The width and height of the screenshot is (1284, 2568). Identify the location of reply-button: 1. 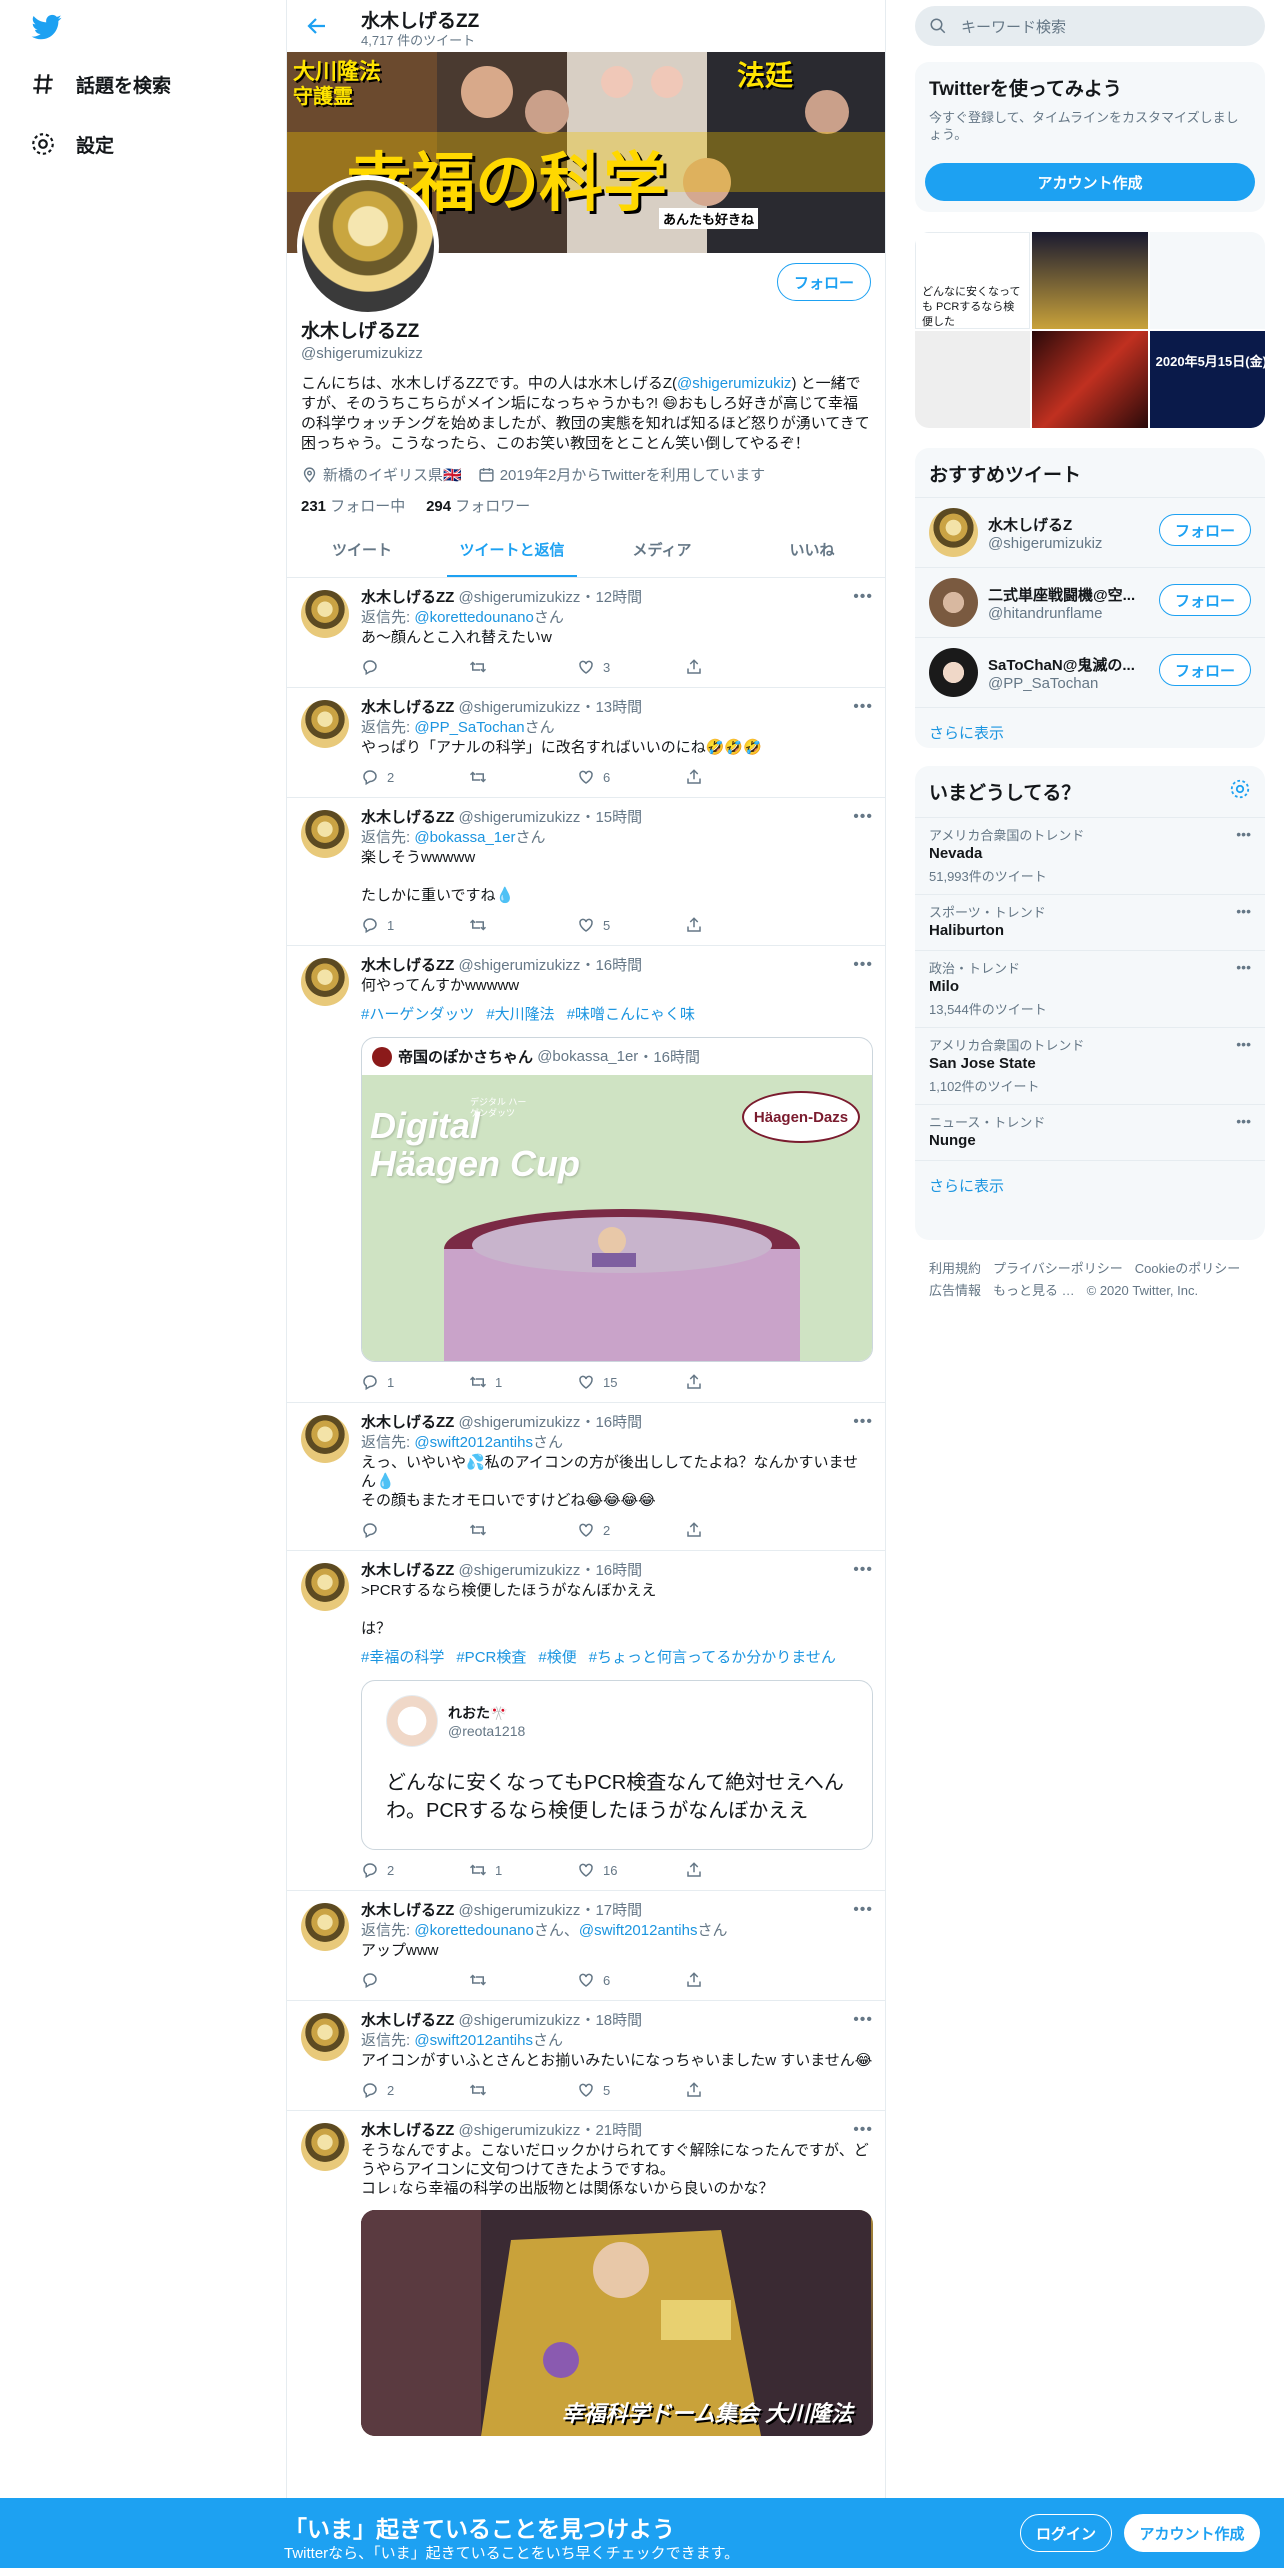
(415, 925).